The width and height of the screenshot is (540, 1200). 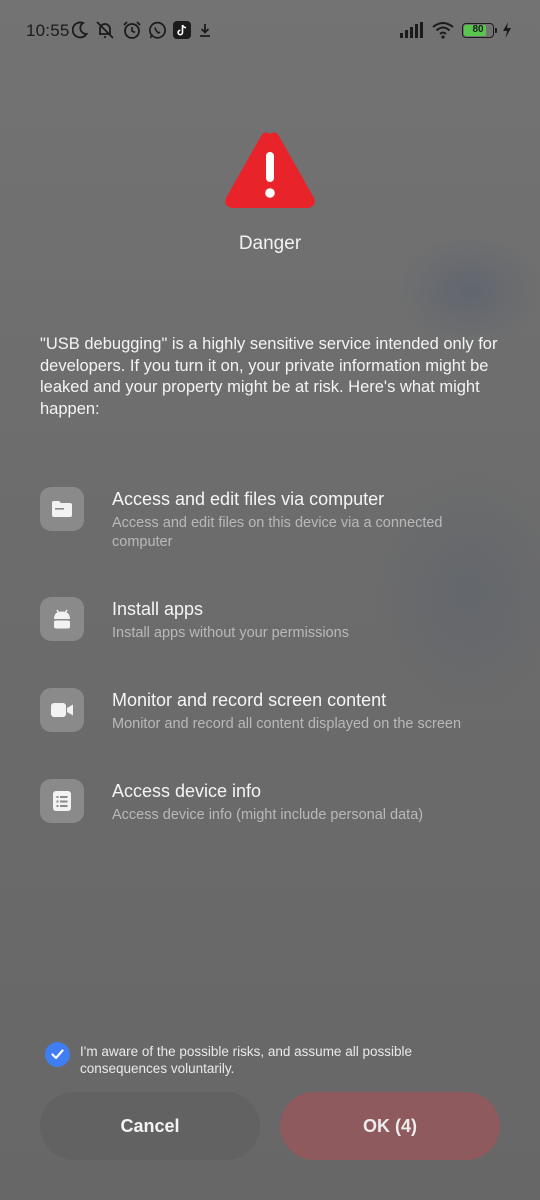 I want to click on list-item-title: Install apps, so click(x=158, y=609).